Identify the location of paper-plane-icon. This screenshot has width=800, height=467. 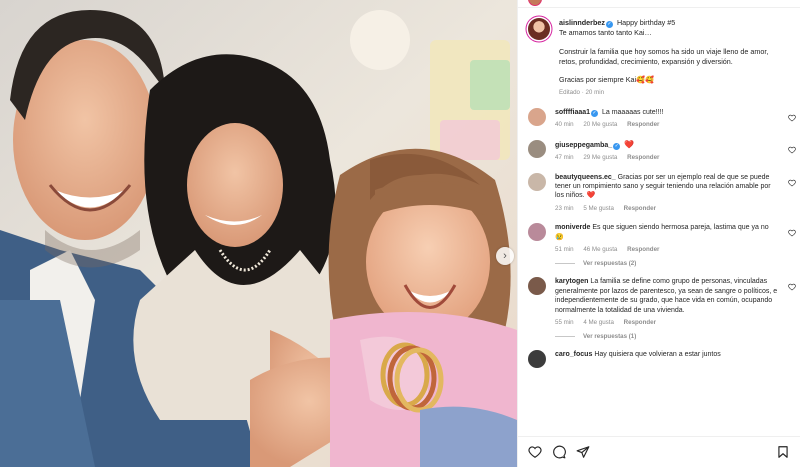
(583, 452).